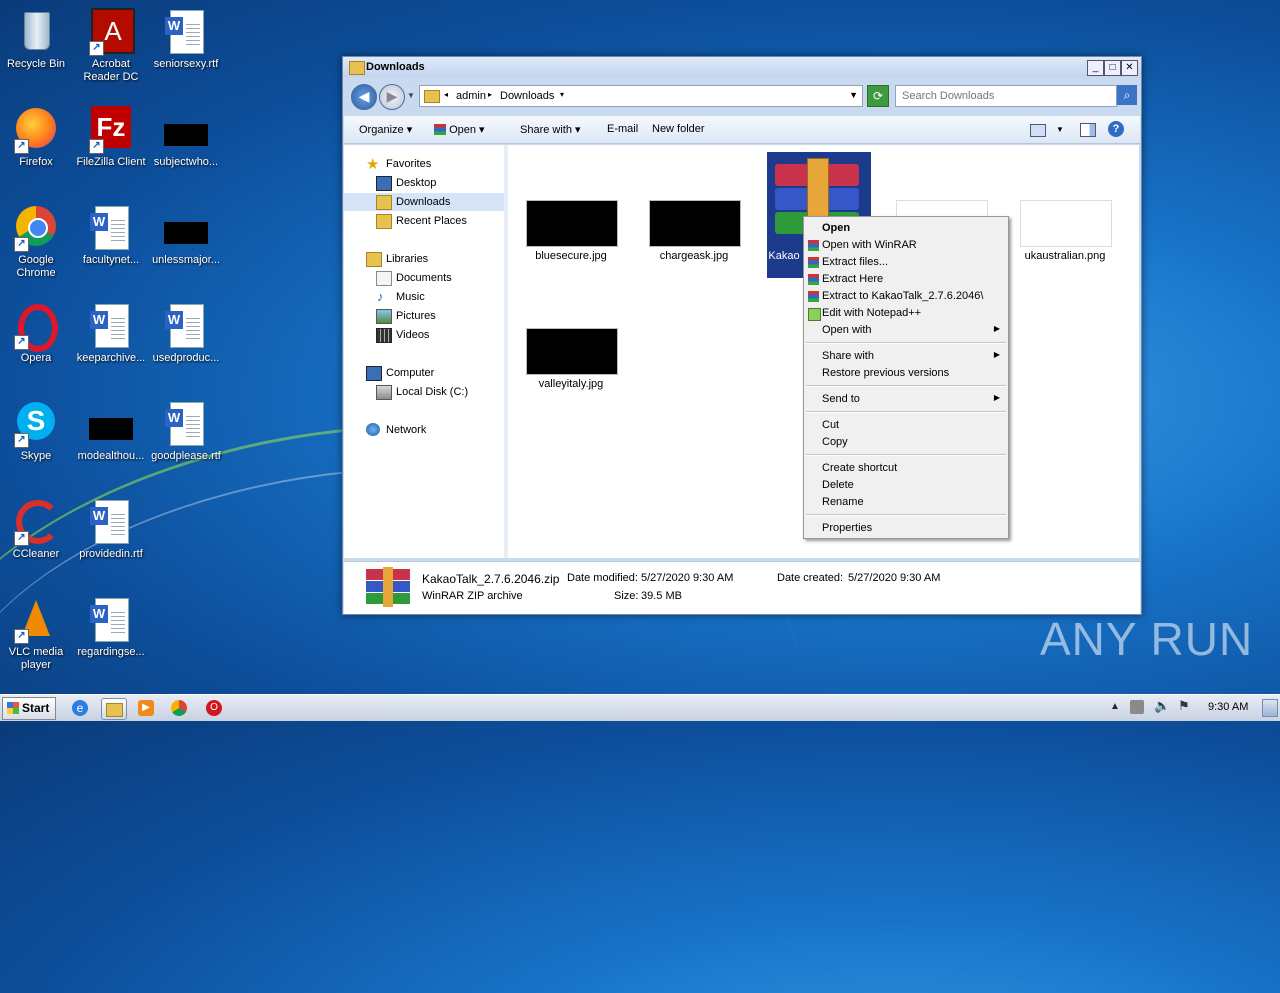 The width and height of the screenshot is (1280, 993). I want to click on volume-icon: 🔈, so click(1162, 706).